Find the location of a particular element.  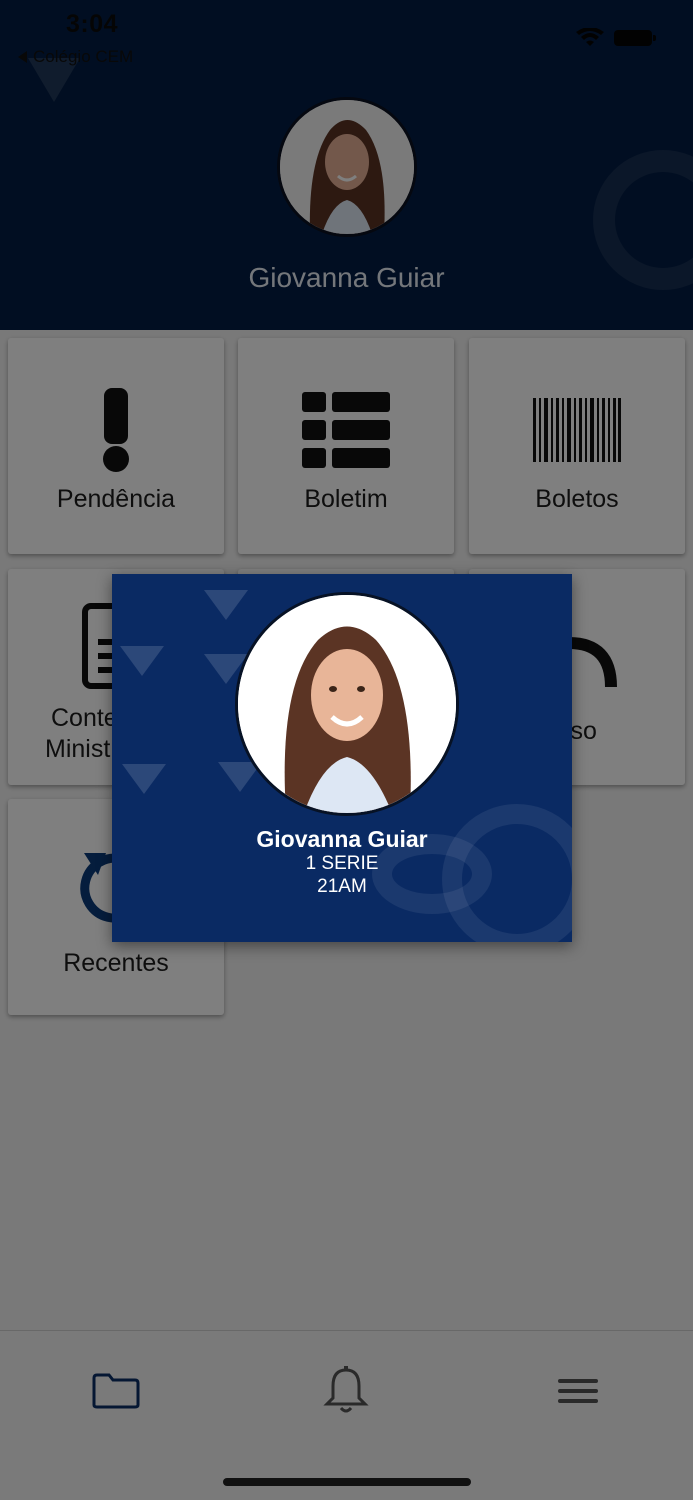

popup-grade: 1 SERIE is located at coordinates (342, 863).